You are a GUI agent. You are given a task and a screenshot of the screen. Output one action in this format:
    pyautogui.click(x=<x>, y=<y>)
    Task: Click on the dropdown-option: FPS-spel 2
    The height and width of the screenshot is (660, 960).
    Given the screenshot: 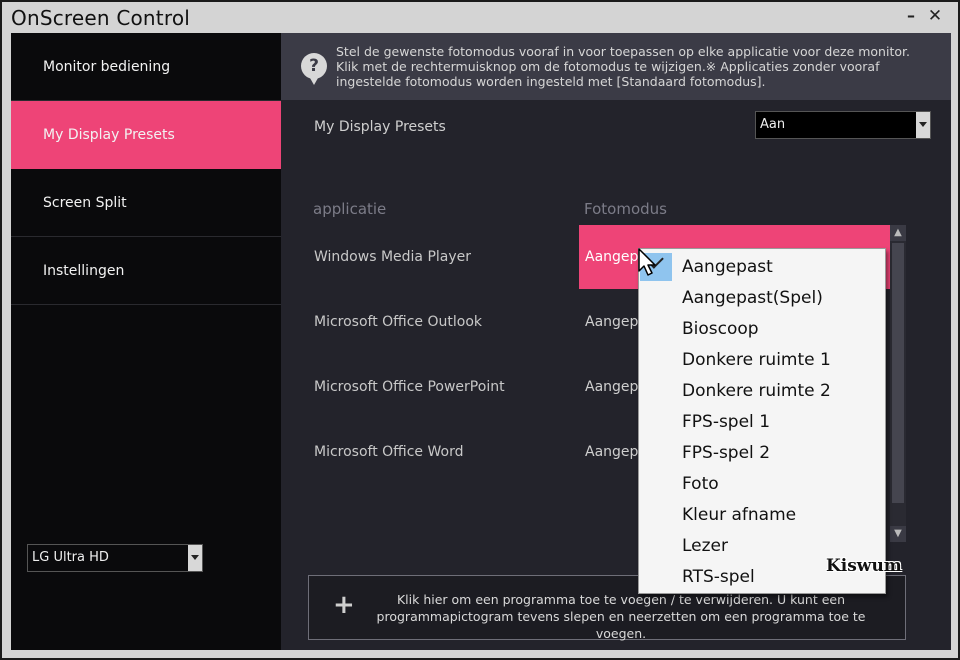 What is the action you would take?
    pyautogui.click(x=762, y=453)
    